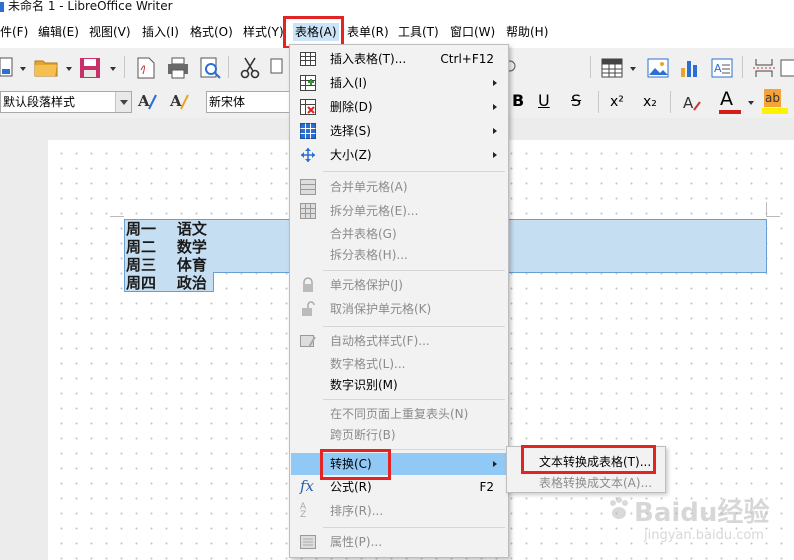 The height and width of the screenshot is (560, 794). Describe the element at coordinates (399, 309) in the screenshot. I see `menu-item-unprotect-cells: 取消保护单元格(K)` at that location.